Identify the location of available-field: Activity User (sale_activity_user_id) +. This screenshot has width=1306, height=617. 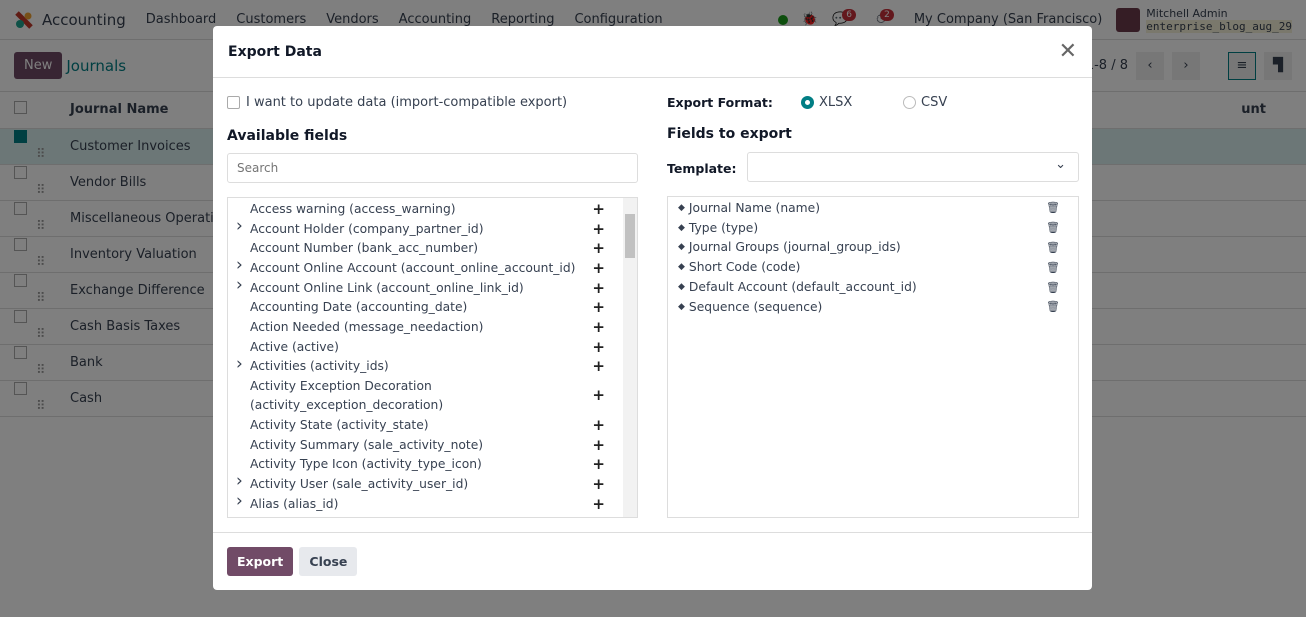
(432, 482).